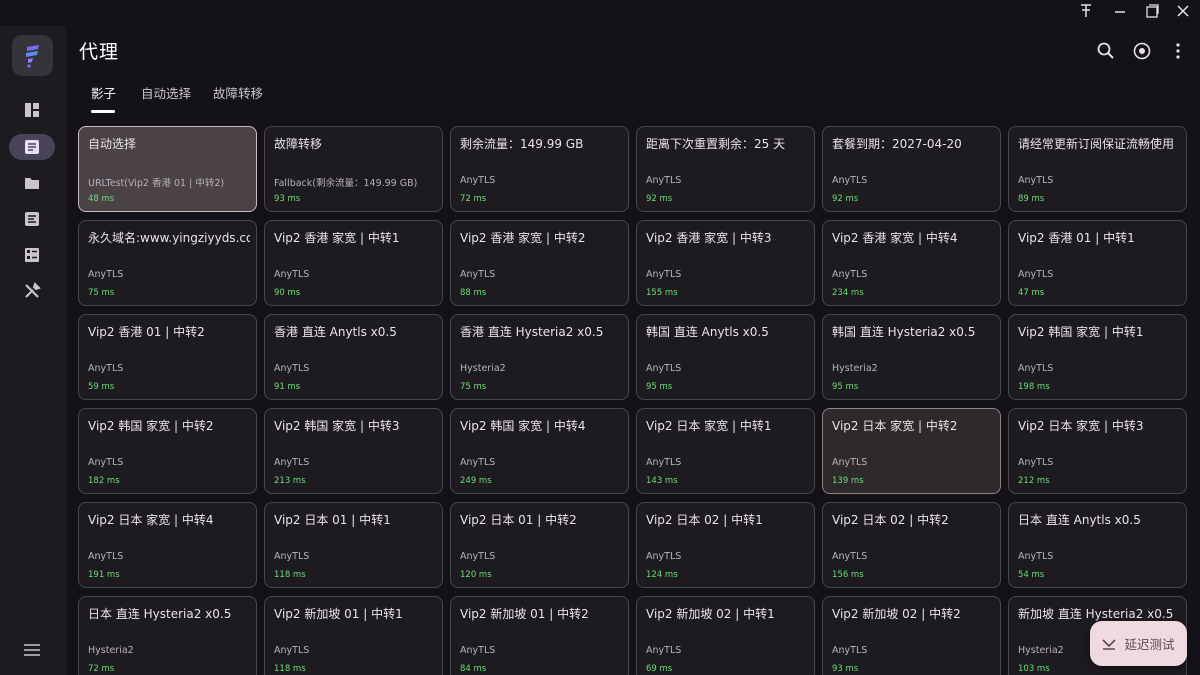 The width and height of the screenshot is (1200, 675). I want to click on tab-yingzi: 影子, so click(103, 98).